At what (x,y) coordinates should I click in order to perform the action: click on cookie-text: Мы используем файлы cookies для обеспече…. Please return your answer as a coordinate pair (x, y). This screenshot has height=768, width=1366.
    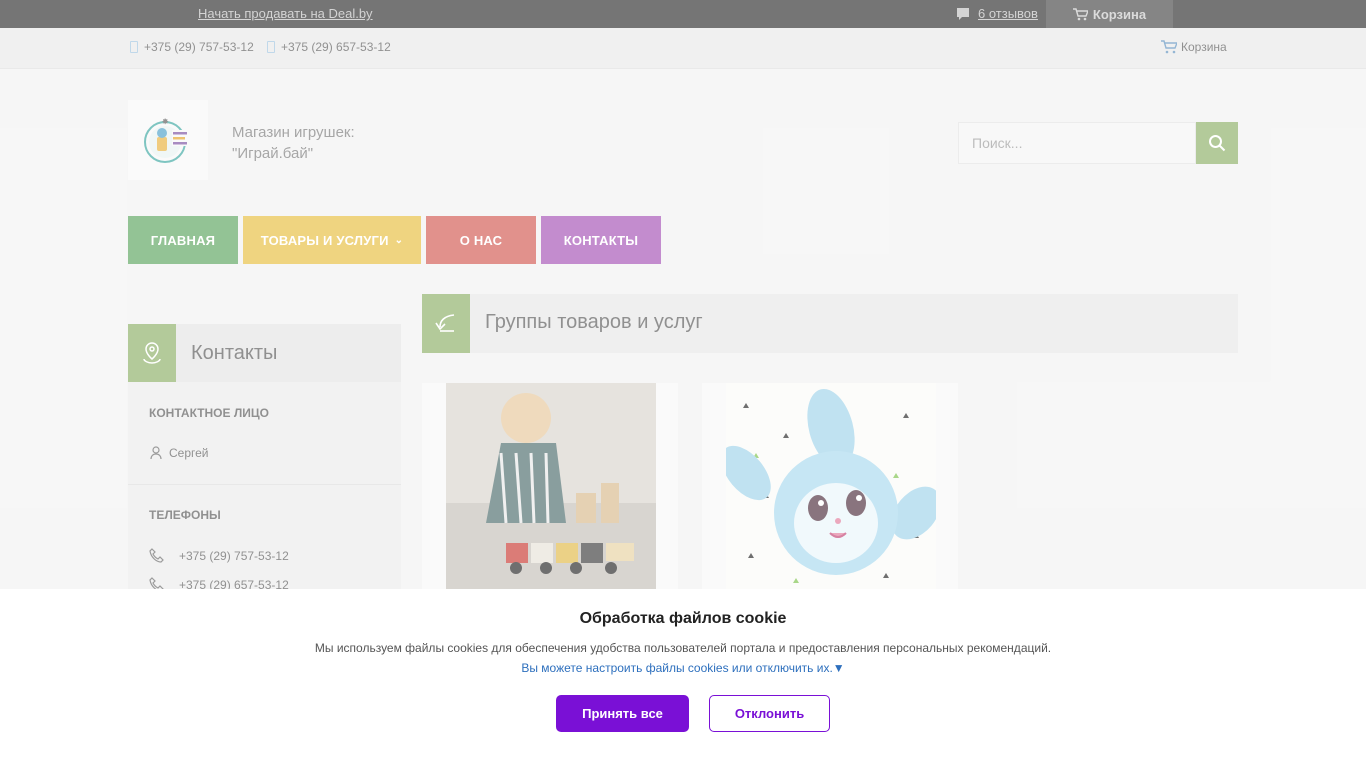
    Looking at the image, I should click on (683, 648).